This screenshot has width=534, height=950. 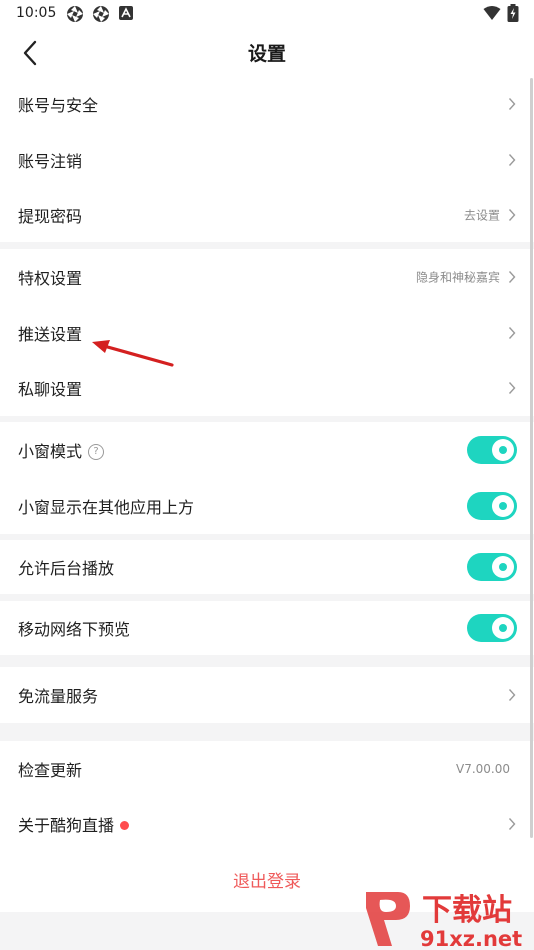 I want to click on row-label: 小窗模式?, so click(x=61, y=450).